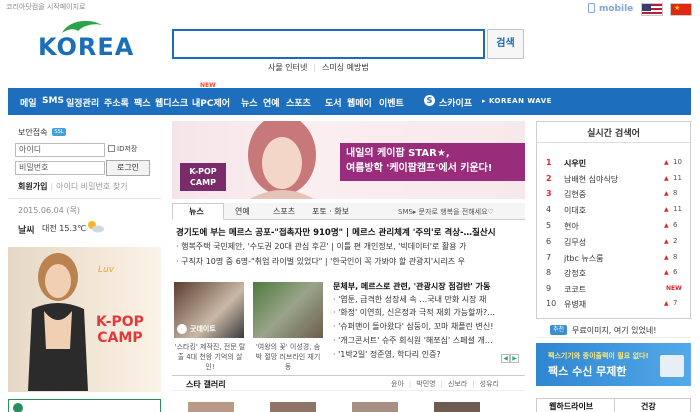 The height and width of the screenshot is (412, 700). What do you see at coordinates (330, 211) in the screenshot?
I see `tab-photo: 포토 · 화보` at bounding box center [330, 211].